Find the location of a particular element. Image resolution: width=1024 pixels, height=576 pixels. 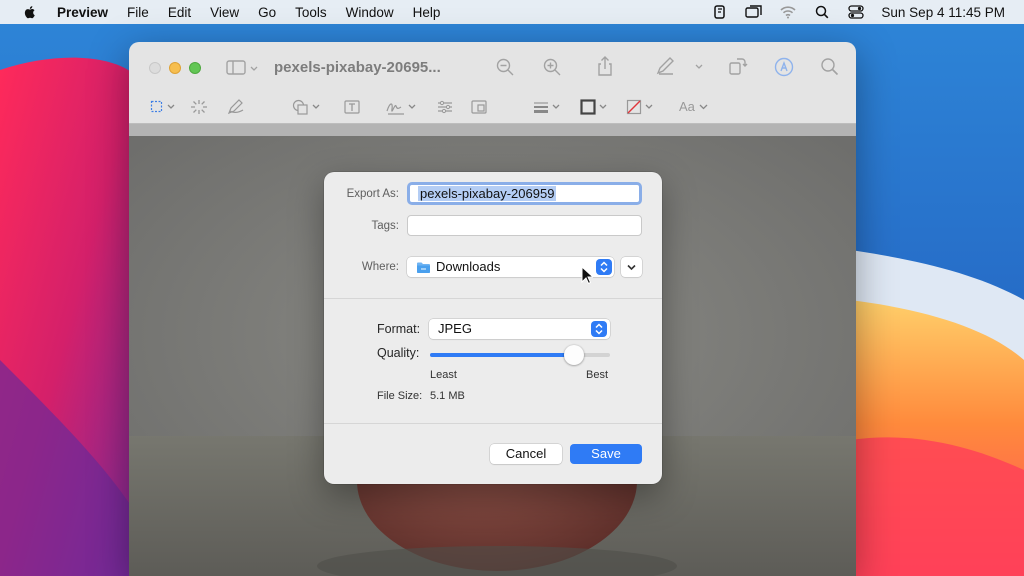

format-stepper-icon is located at coordinates (599, 329).